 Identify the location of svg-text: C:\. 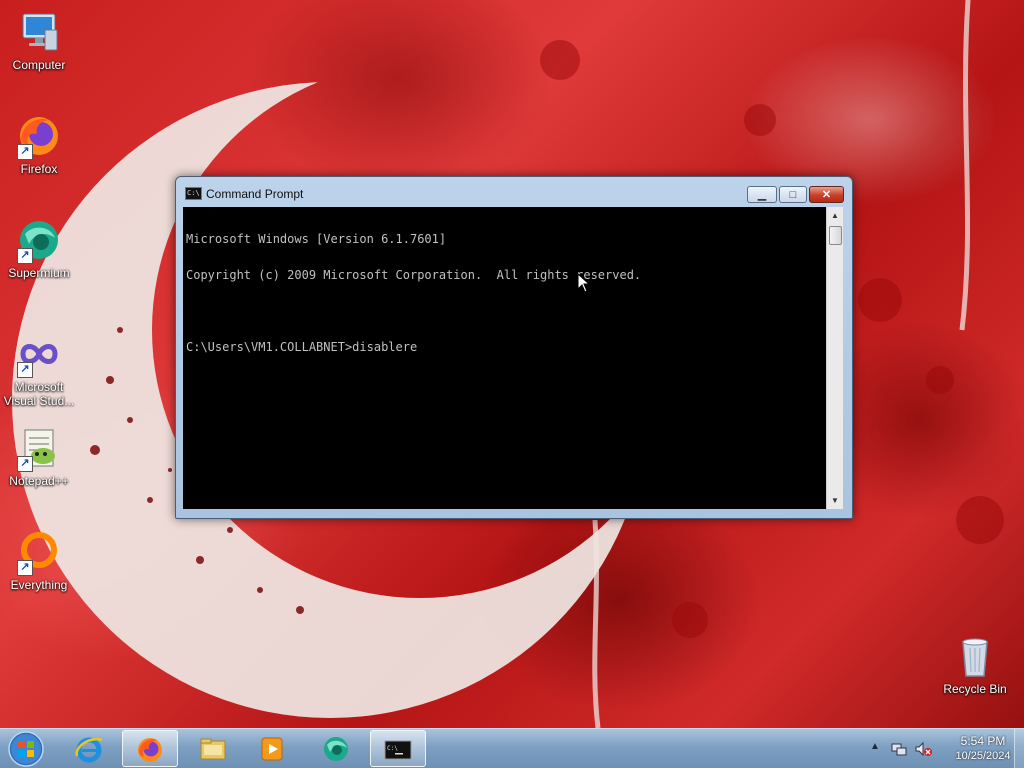
(392, 748).